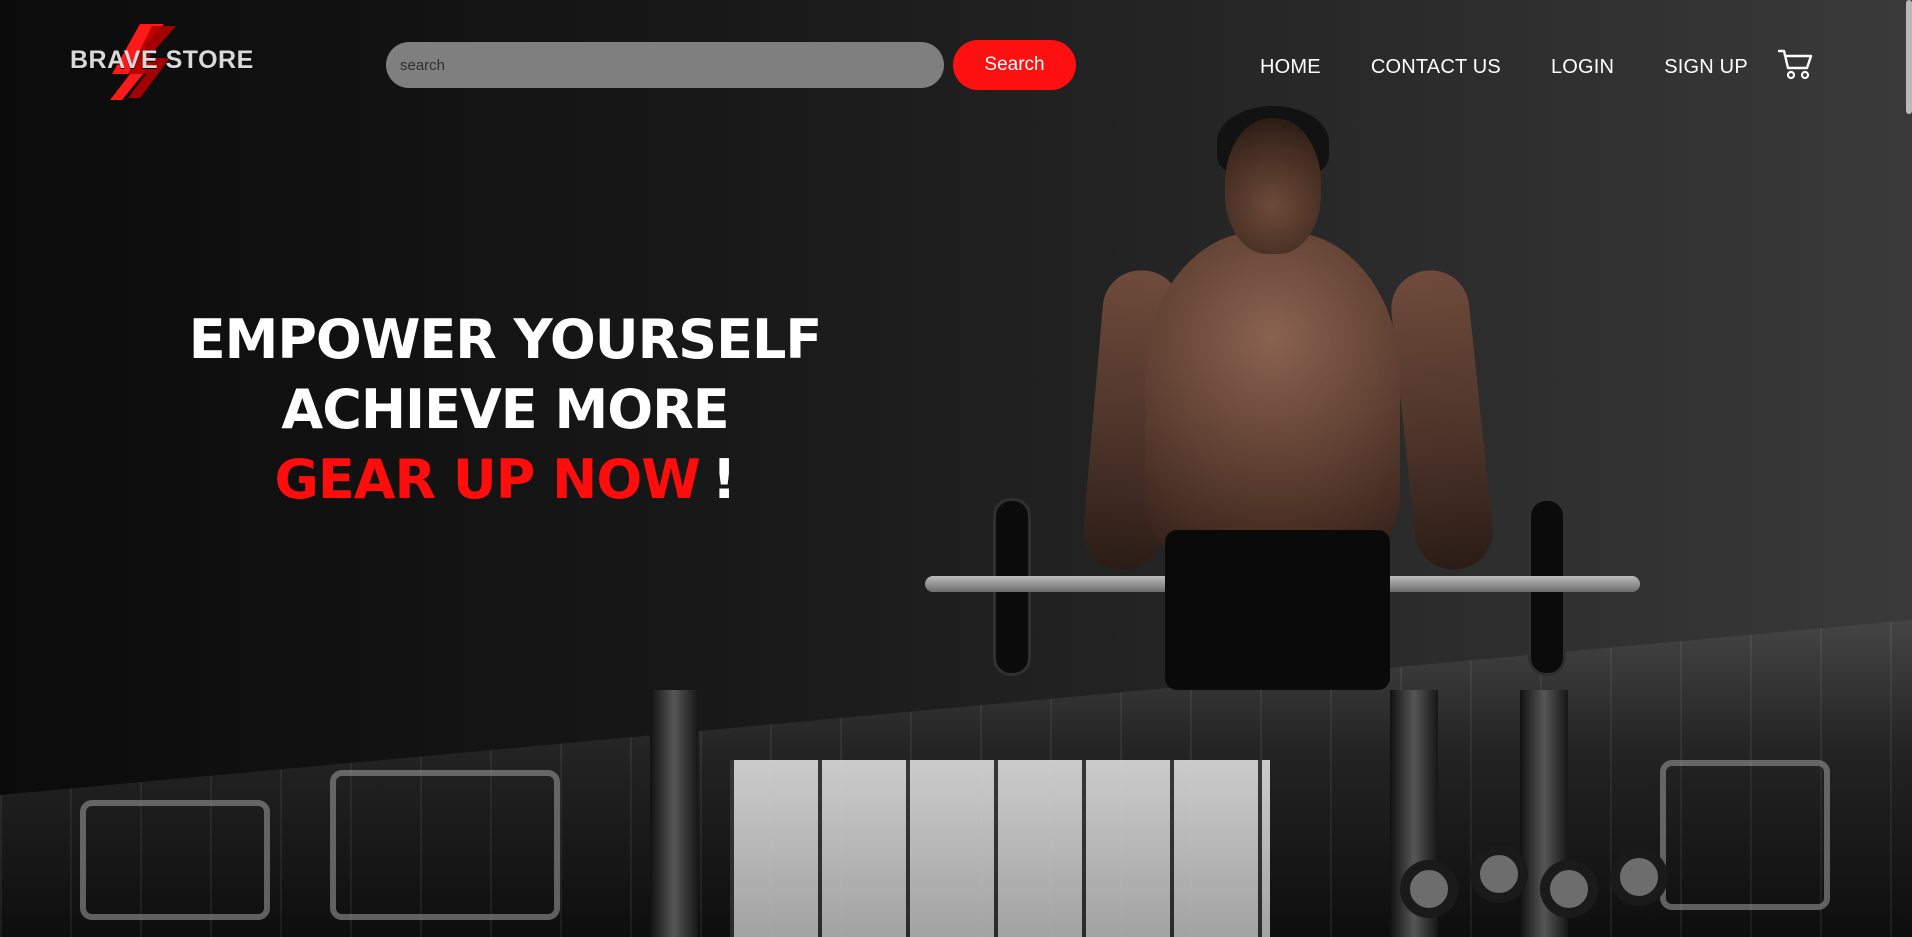 This screenshot has width=1912, height=937. I want to click on head, so click(1273, 186).